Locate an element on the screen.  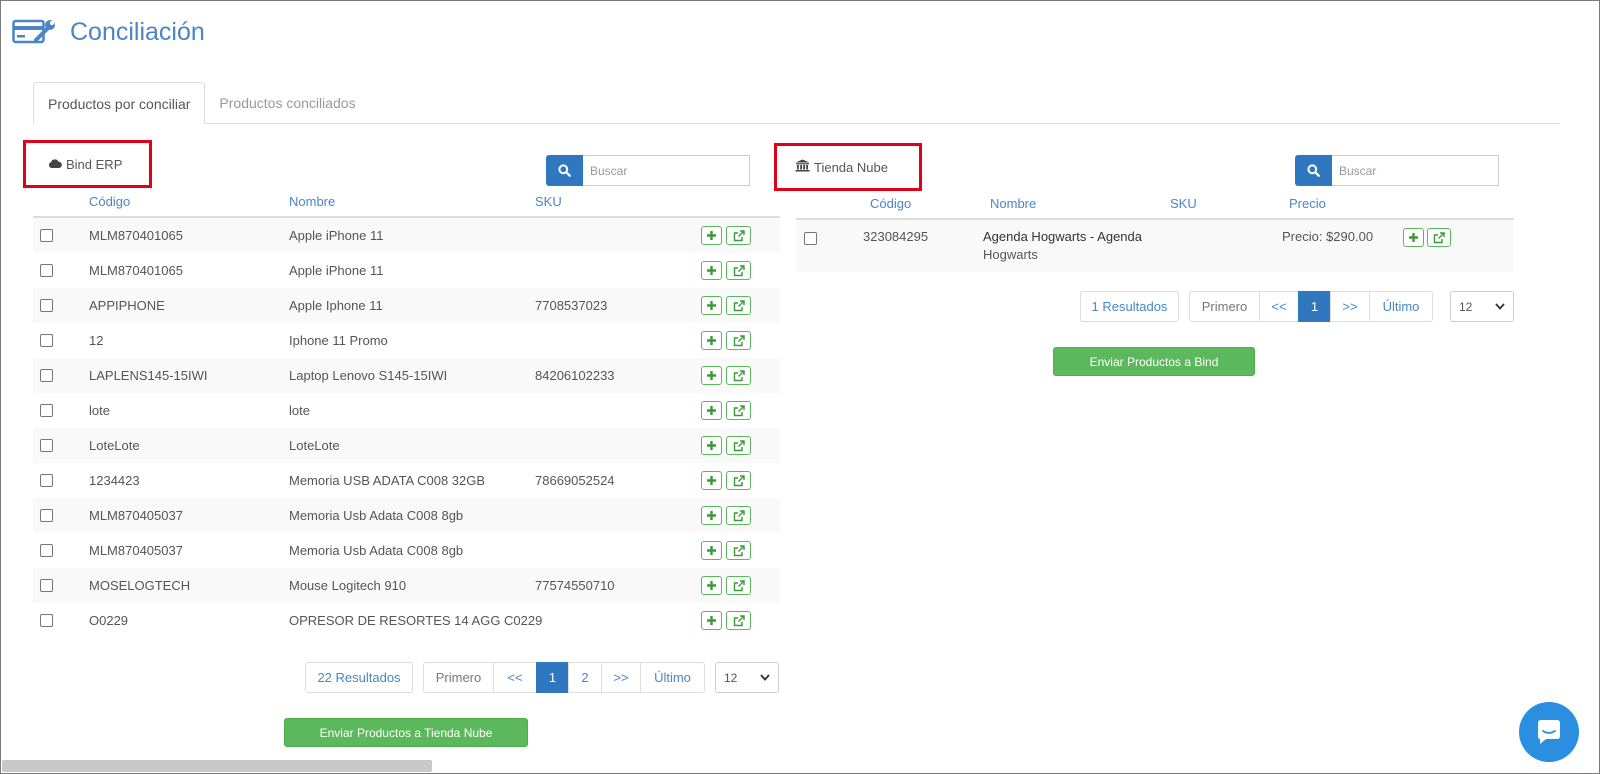
left-page-next: >> is located at coordinates (621, 677).